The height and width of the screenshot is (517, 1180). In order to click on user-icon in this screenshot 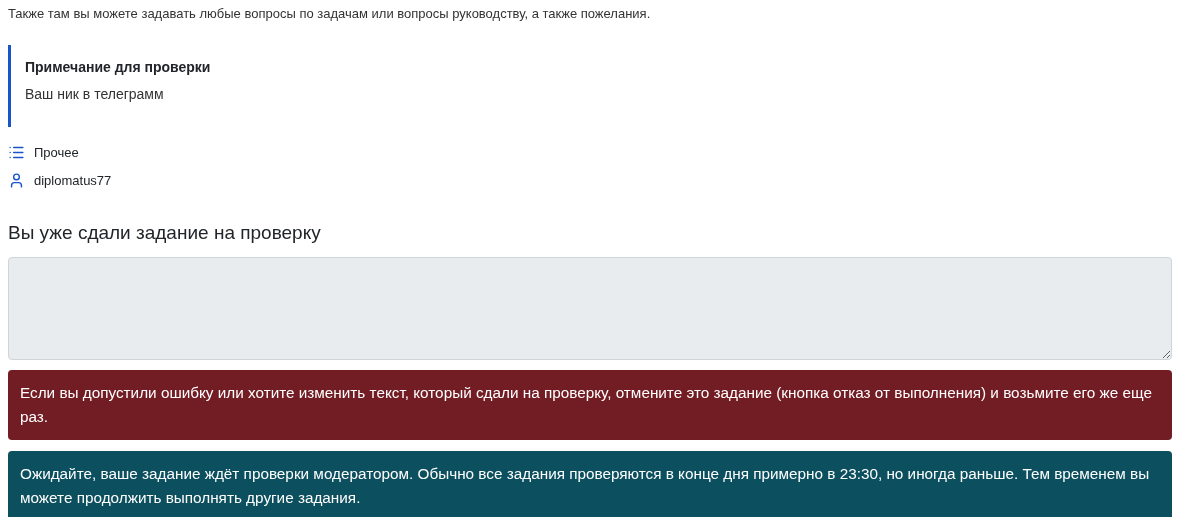, I will do `click(16, 181)`.